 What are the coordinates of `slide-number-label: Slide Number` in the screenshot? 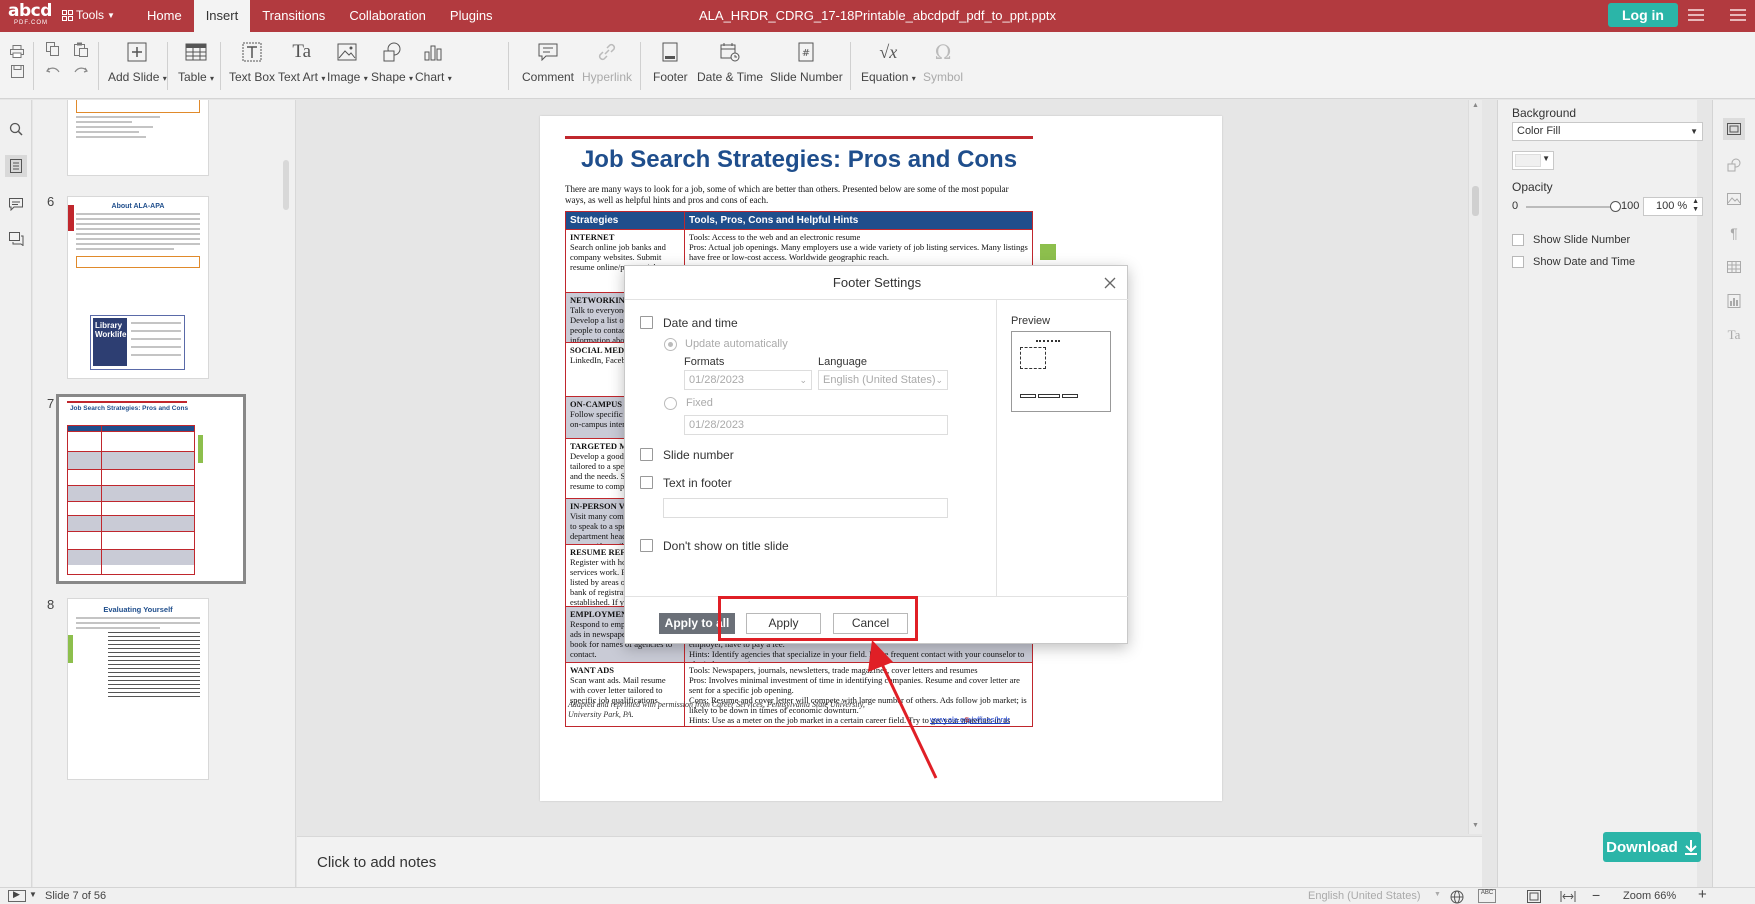 It's located at (806, 77).